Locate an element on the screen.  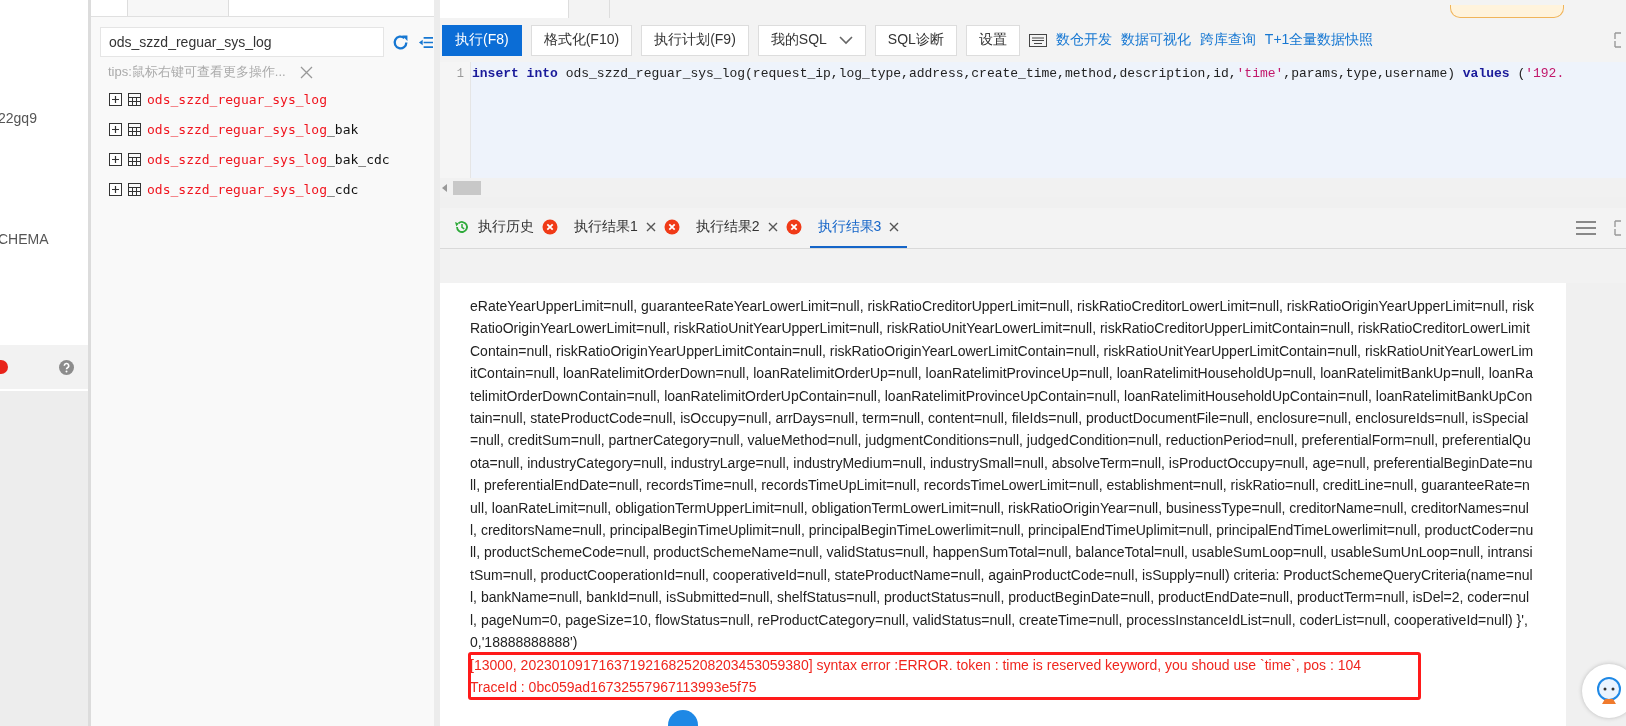
result-text-line: =null, creditSum=null, partnerCategory=null, valueMethod=null, judgmentConditions=null, judgedCondition=null, reductionPeriod=null, preferentialForm=null, preferentialQu is located at coordinates (1000, 441).